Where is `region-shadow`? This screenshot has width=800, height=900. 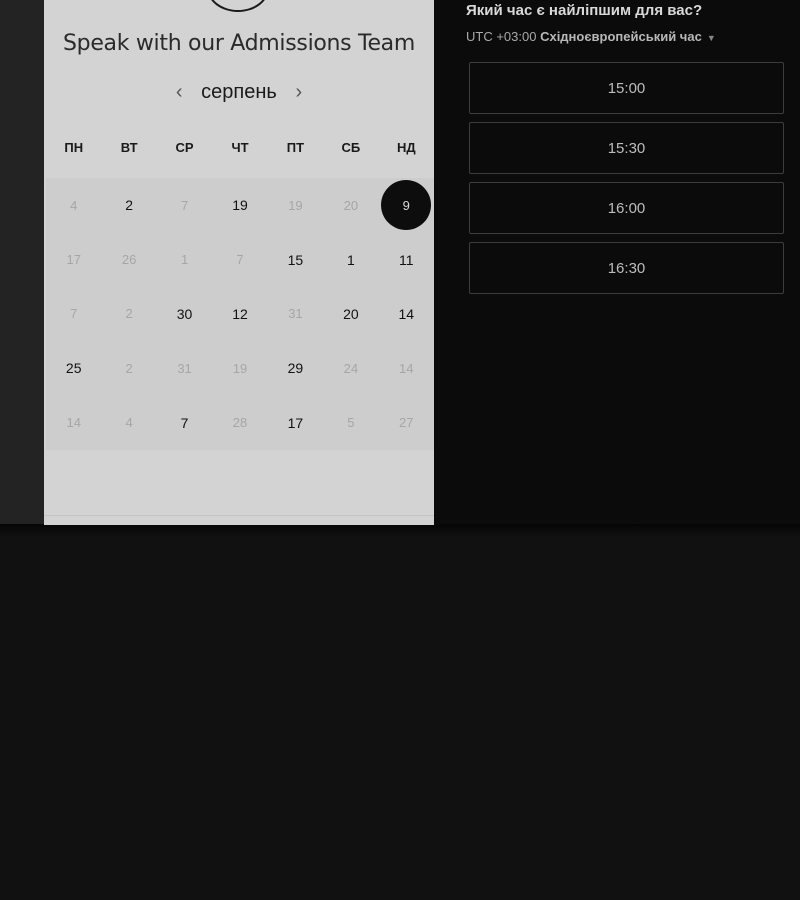 region-shadow is located at coordinates (400, 531).